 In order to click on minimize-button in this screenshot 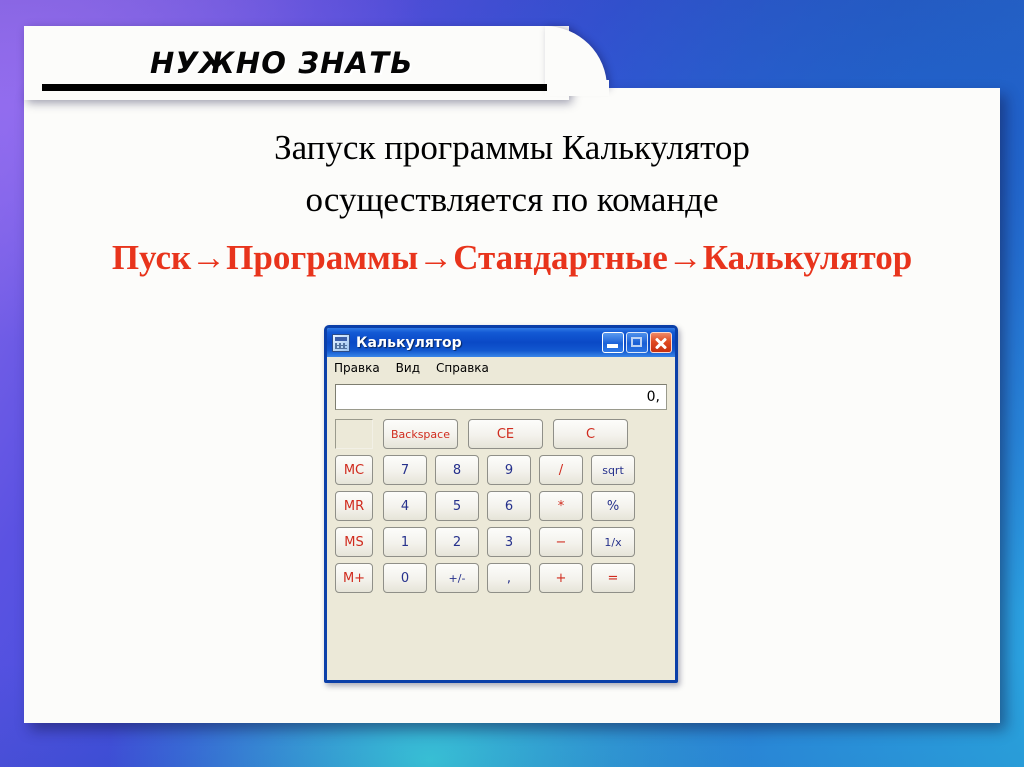, I will do `click(613, 342)`.